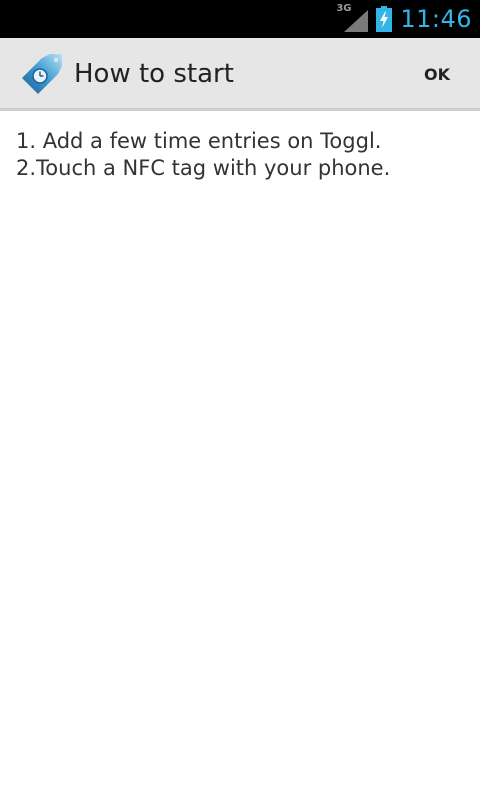  I want to click on ok-button: OK, so click(437, 73).